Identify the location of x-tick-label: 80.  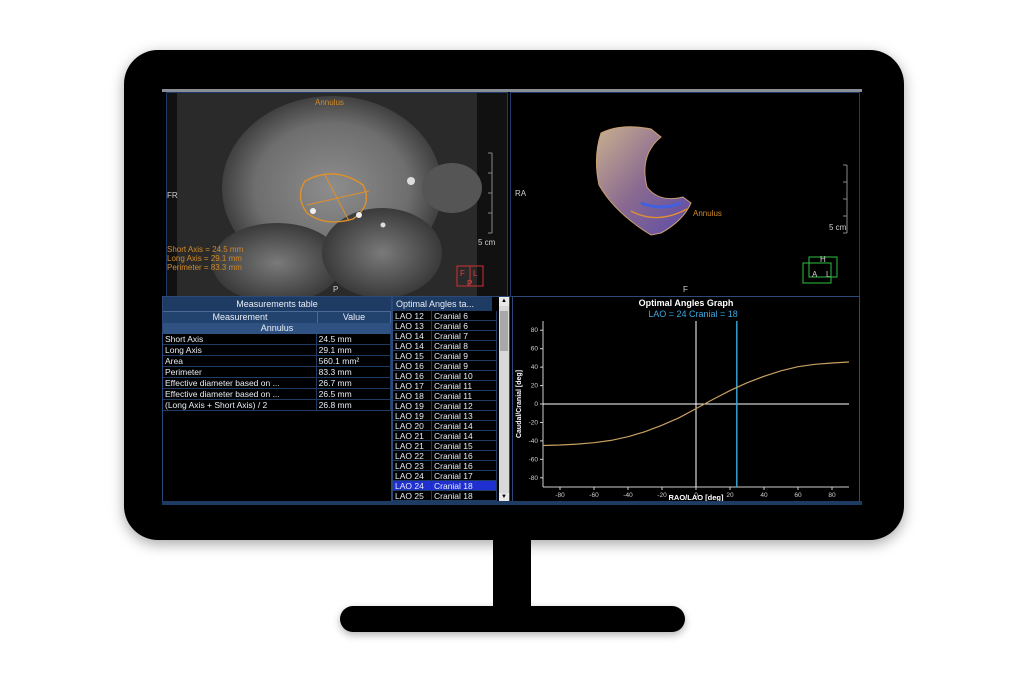
(832, 495).